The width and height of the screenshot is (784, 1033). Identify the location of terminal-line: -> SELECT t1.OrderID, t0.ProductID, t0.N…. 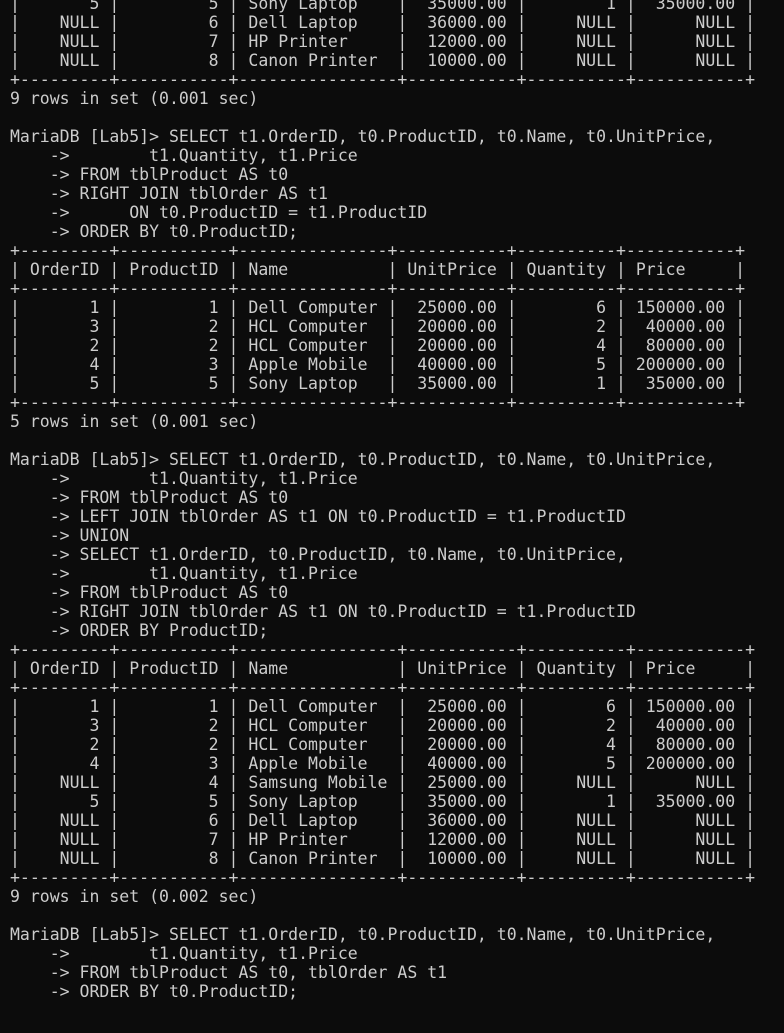
(318, 554).